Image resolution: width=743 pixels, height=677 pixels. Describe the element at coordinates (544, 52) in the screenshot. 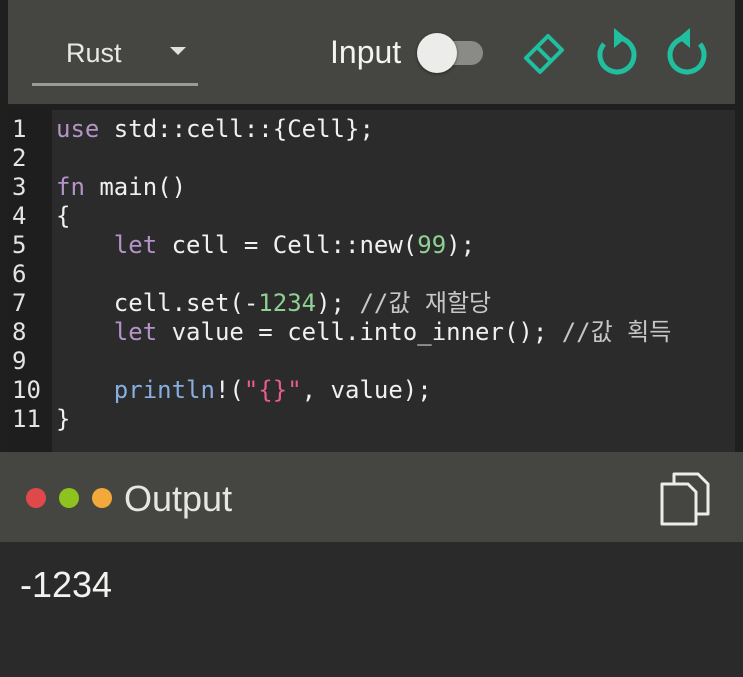

I see `eraser-icon` at that location.